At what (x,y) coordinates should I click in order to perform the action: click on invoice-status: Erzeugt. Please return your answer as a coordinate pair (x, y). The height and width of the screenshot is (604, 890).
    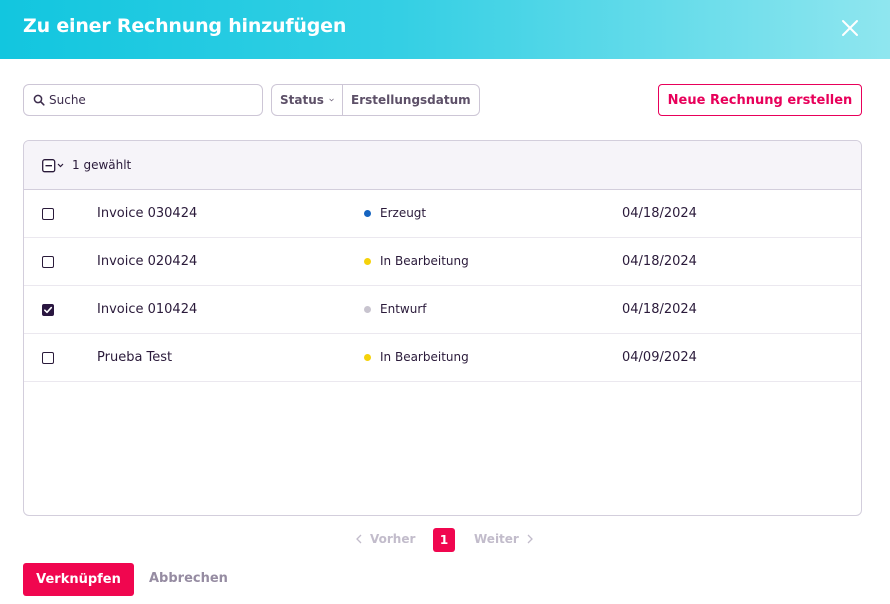
    Looking at the image, I should click on (395, 213).